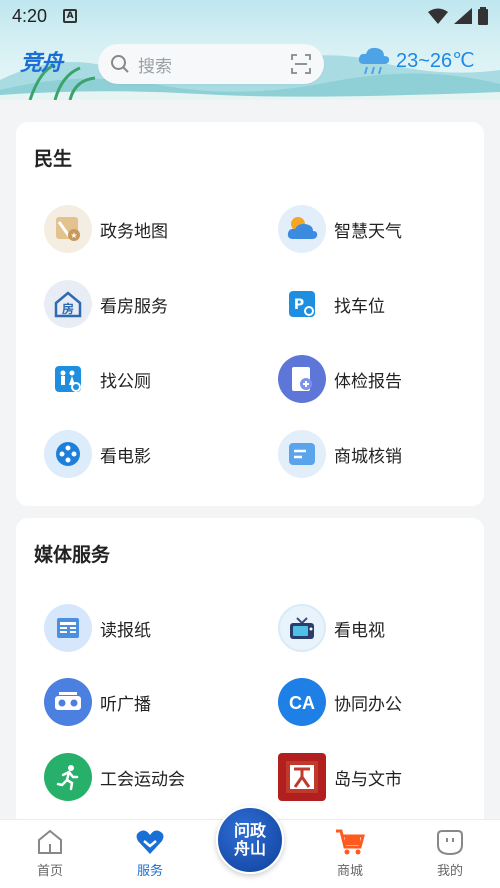  I want to click on service-item-weather: 智慧天气, so click(340, 229).